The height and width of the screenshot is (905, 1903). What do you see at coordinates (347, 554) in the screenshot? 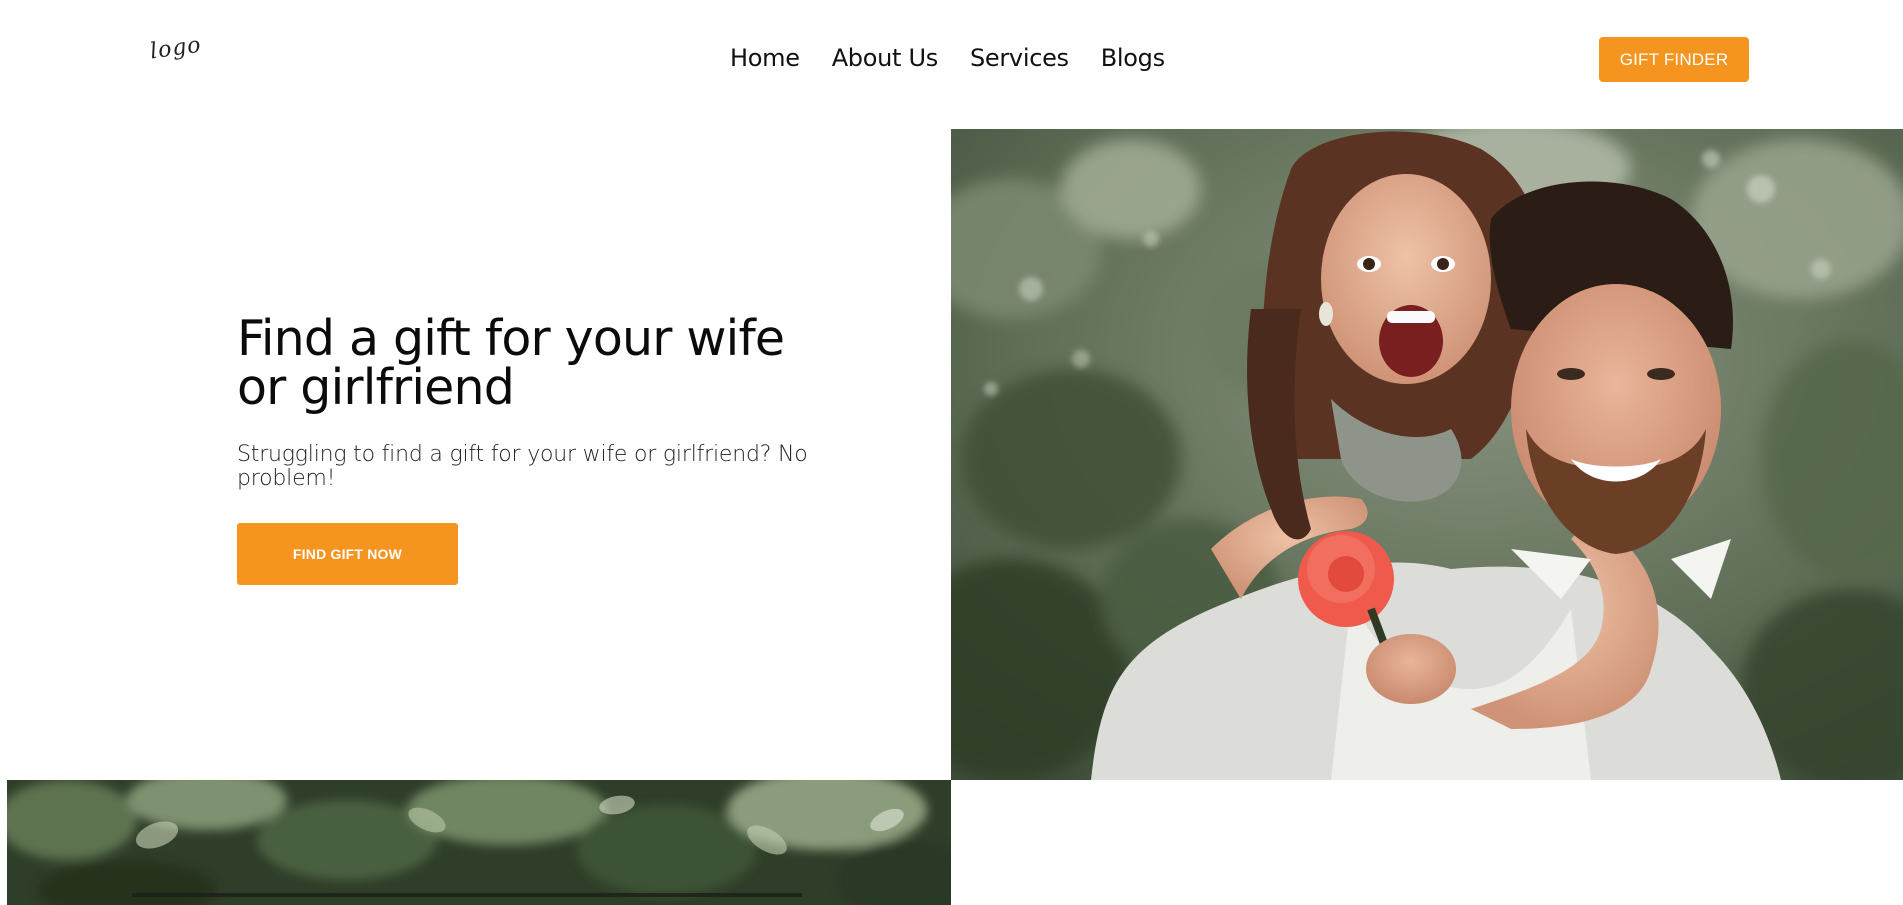
I see `find-gift-now-button: FIND GIFT NOW` at bounding box center [347, 554].